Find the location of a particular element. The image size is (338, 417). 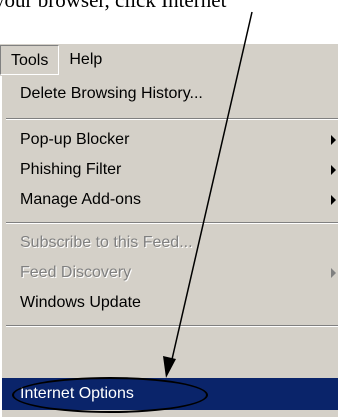

menu-item-label: Pop-up Blocker is located at coordinates (75, 139).